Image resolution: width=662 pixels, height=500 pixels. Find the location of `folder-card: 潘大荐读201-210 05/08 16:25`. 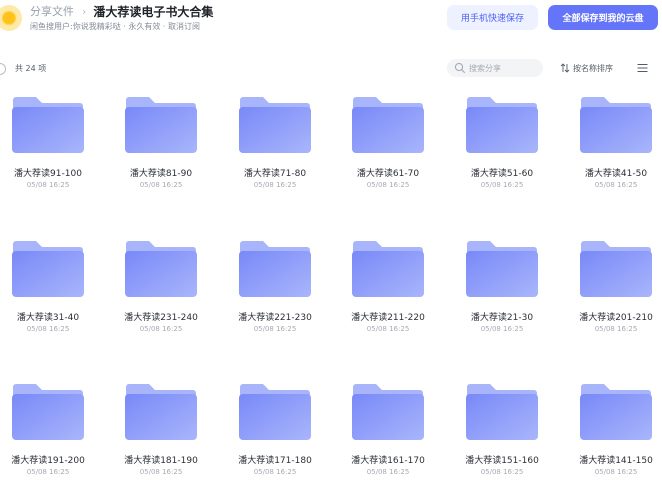

folder-card: 潘大荐读201-210 05/08 16:25 is located at coordinates (611, 294).